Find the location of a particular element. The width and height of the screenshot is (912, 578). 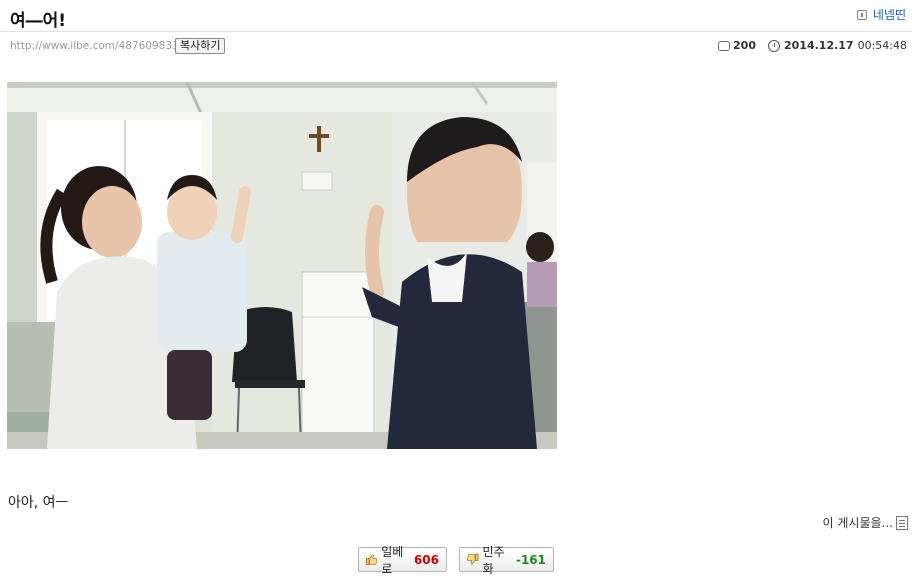

author-name: 네넴띤 is located at coordinates (889, 14).